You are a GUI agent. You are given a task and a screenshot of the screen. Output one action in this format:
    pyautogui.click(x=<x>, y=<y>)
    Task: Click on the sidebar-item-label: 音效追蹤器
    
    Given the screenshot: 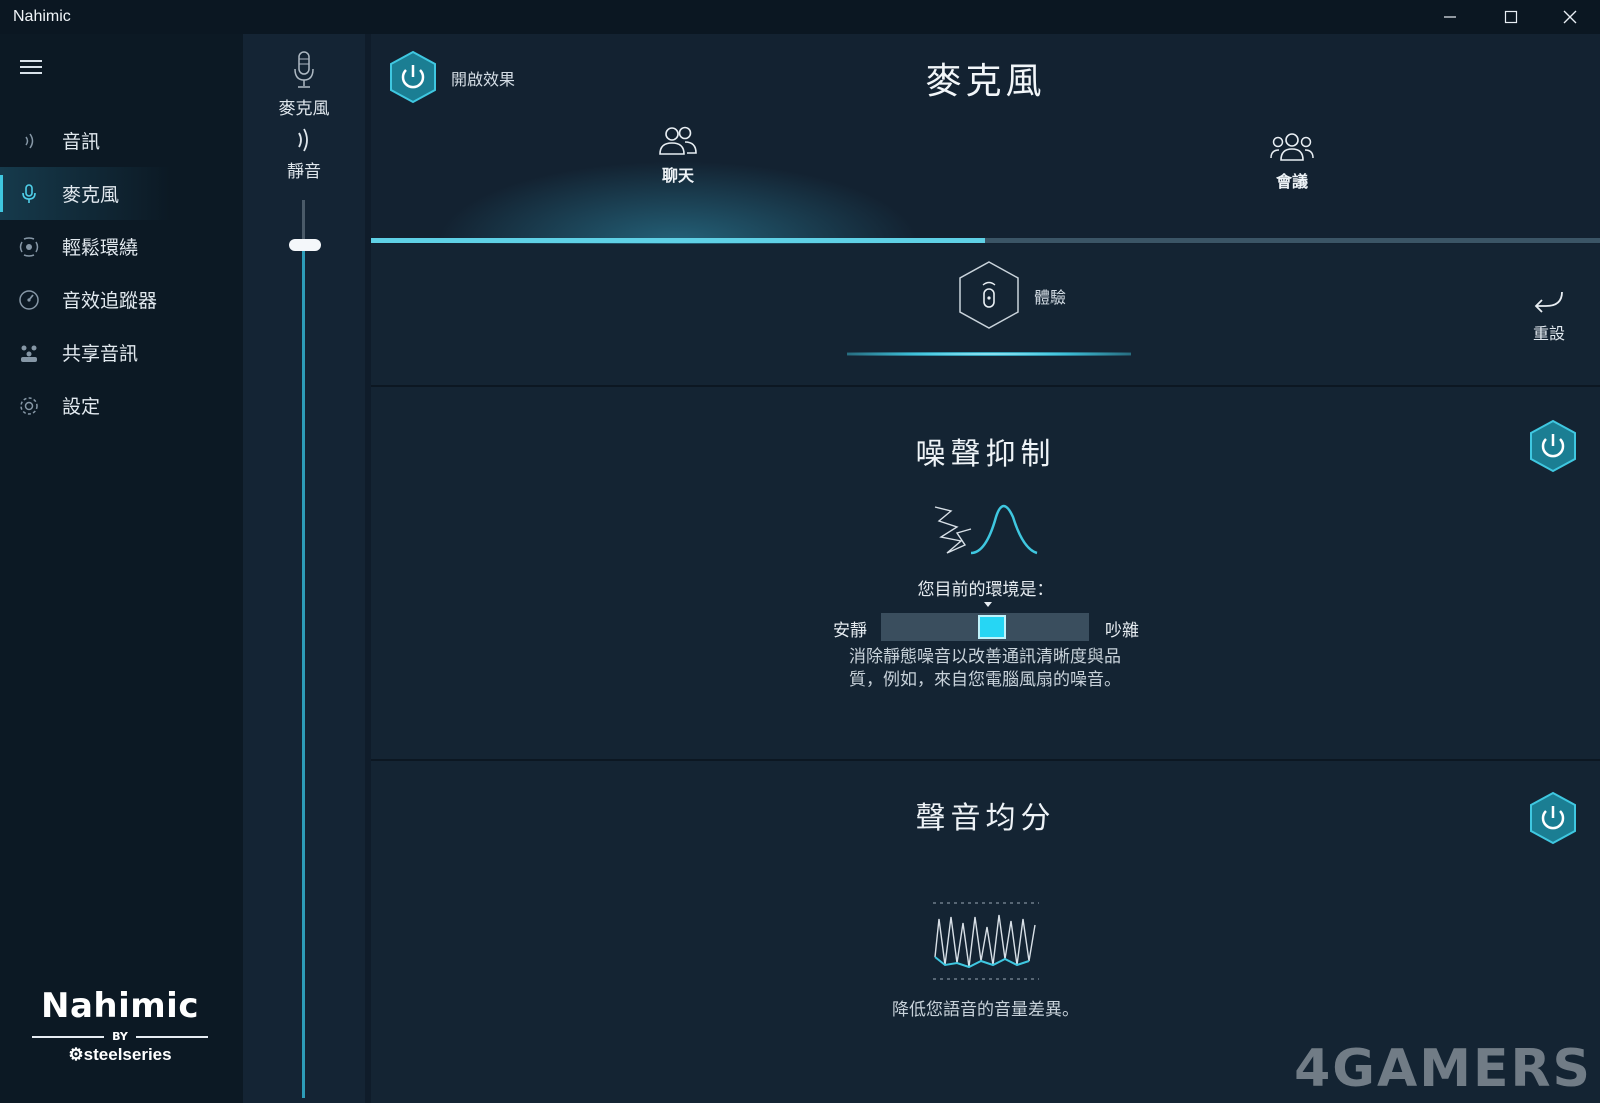 What is the action you would take?
    pyautogui.click(x=110, y=301)
    